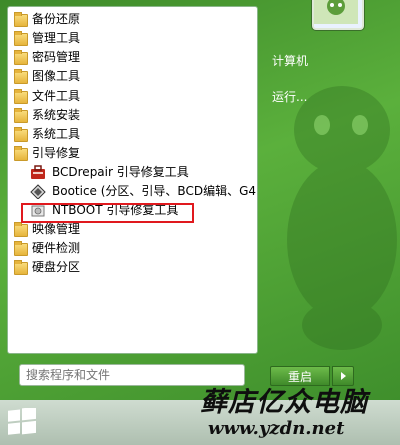  Describe the element at coordinates (56, 134) in the screenshot. I see `folder-label: 系统工具` at that location.